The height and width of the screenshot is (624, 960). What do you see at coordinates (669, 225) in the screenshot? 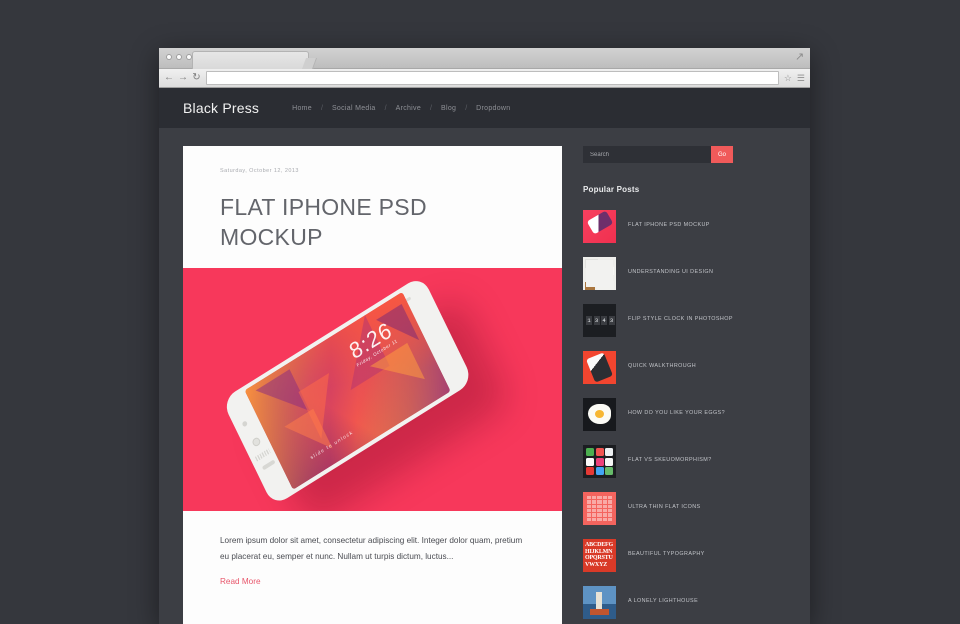
I see `post-title-link: FLAT IPHONE PSD MOCKUP` at bounding box center [669, 225].